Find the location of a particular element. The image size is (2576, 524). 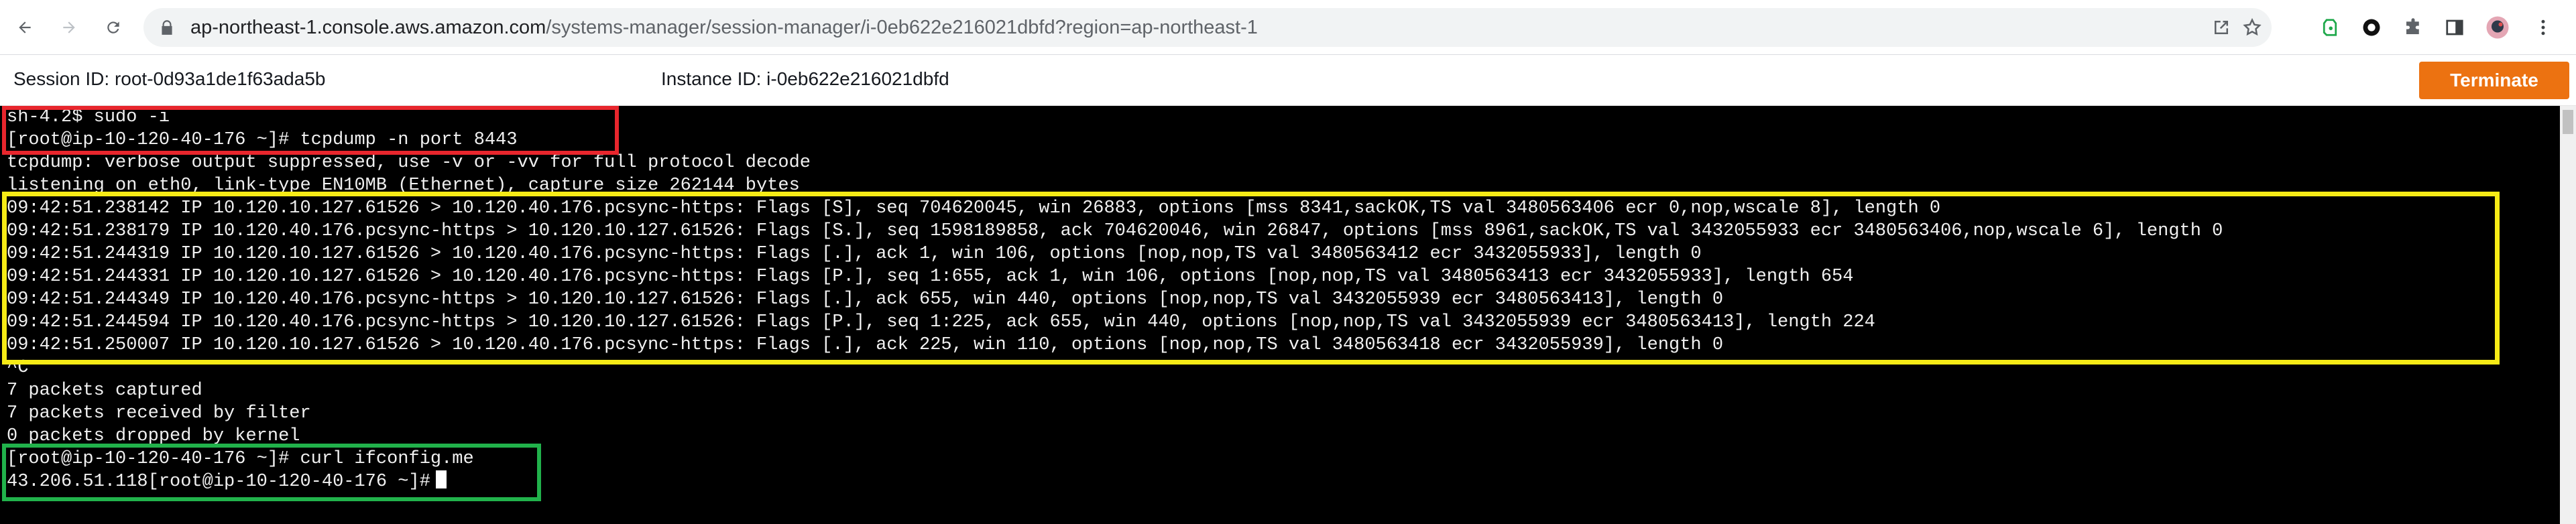

terminal-prompt-line: 43.206.51.118[root@ip-10-120-40-176 ~]# is located at coordinates (227, 481).